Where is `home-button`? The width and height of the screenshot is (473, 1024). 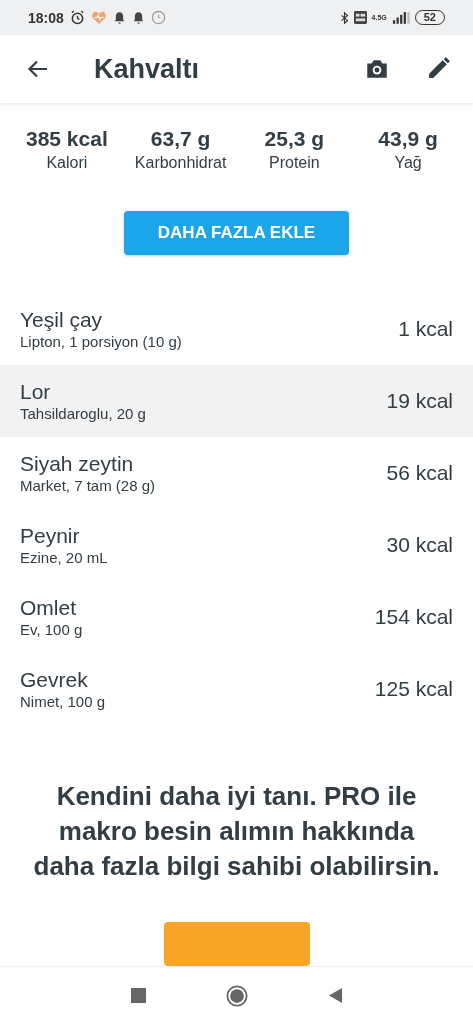 home-button is located at coordinates (236, 995).